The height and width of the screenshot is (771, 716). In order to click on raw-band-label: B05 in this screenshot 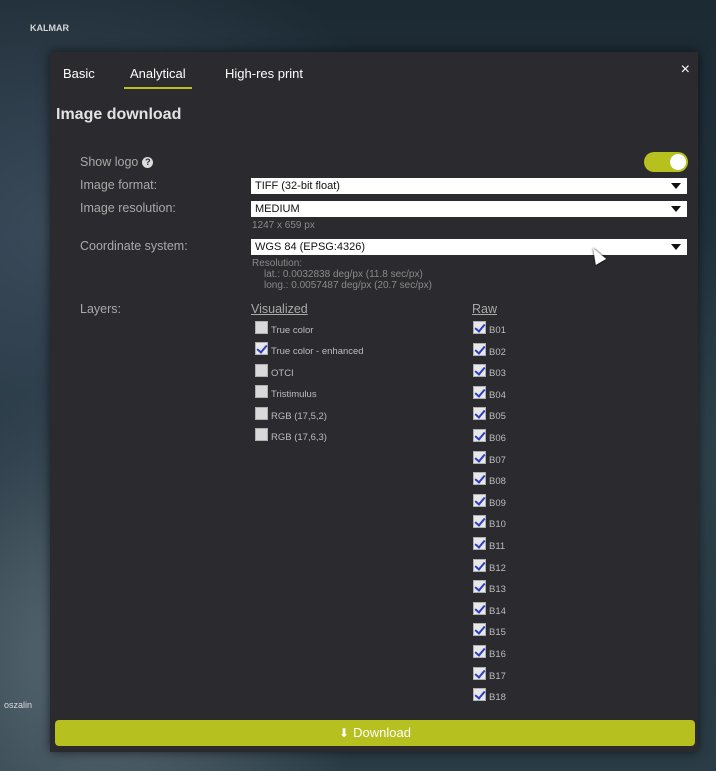, I will do `click(497, 417)`.